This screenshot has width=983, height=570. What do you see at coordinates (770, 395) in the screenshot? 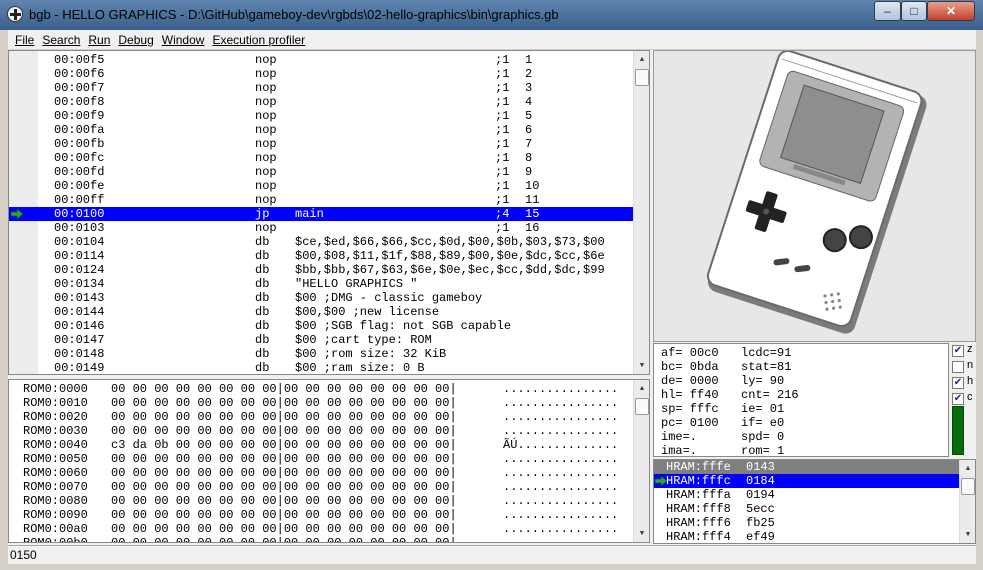
I see `io-register: cnt= 216` at bounding box center [770, 395].